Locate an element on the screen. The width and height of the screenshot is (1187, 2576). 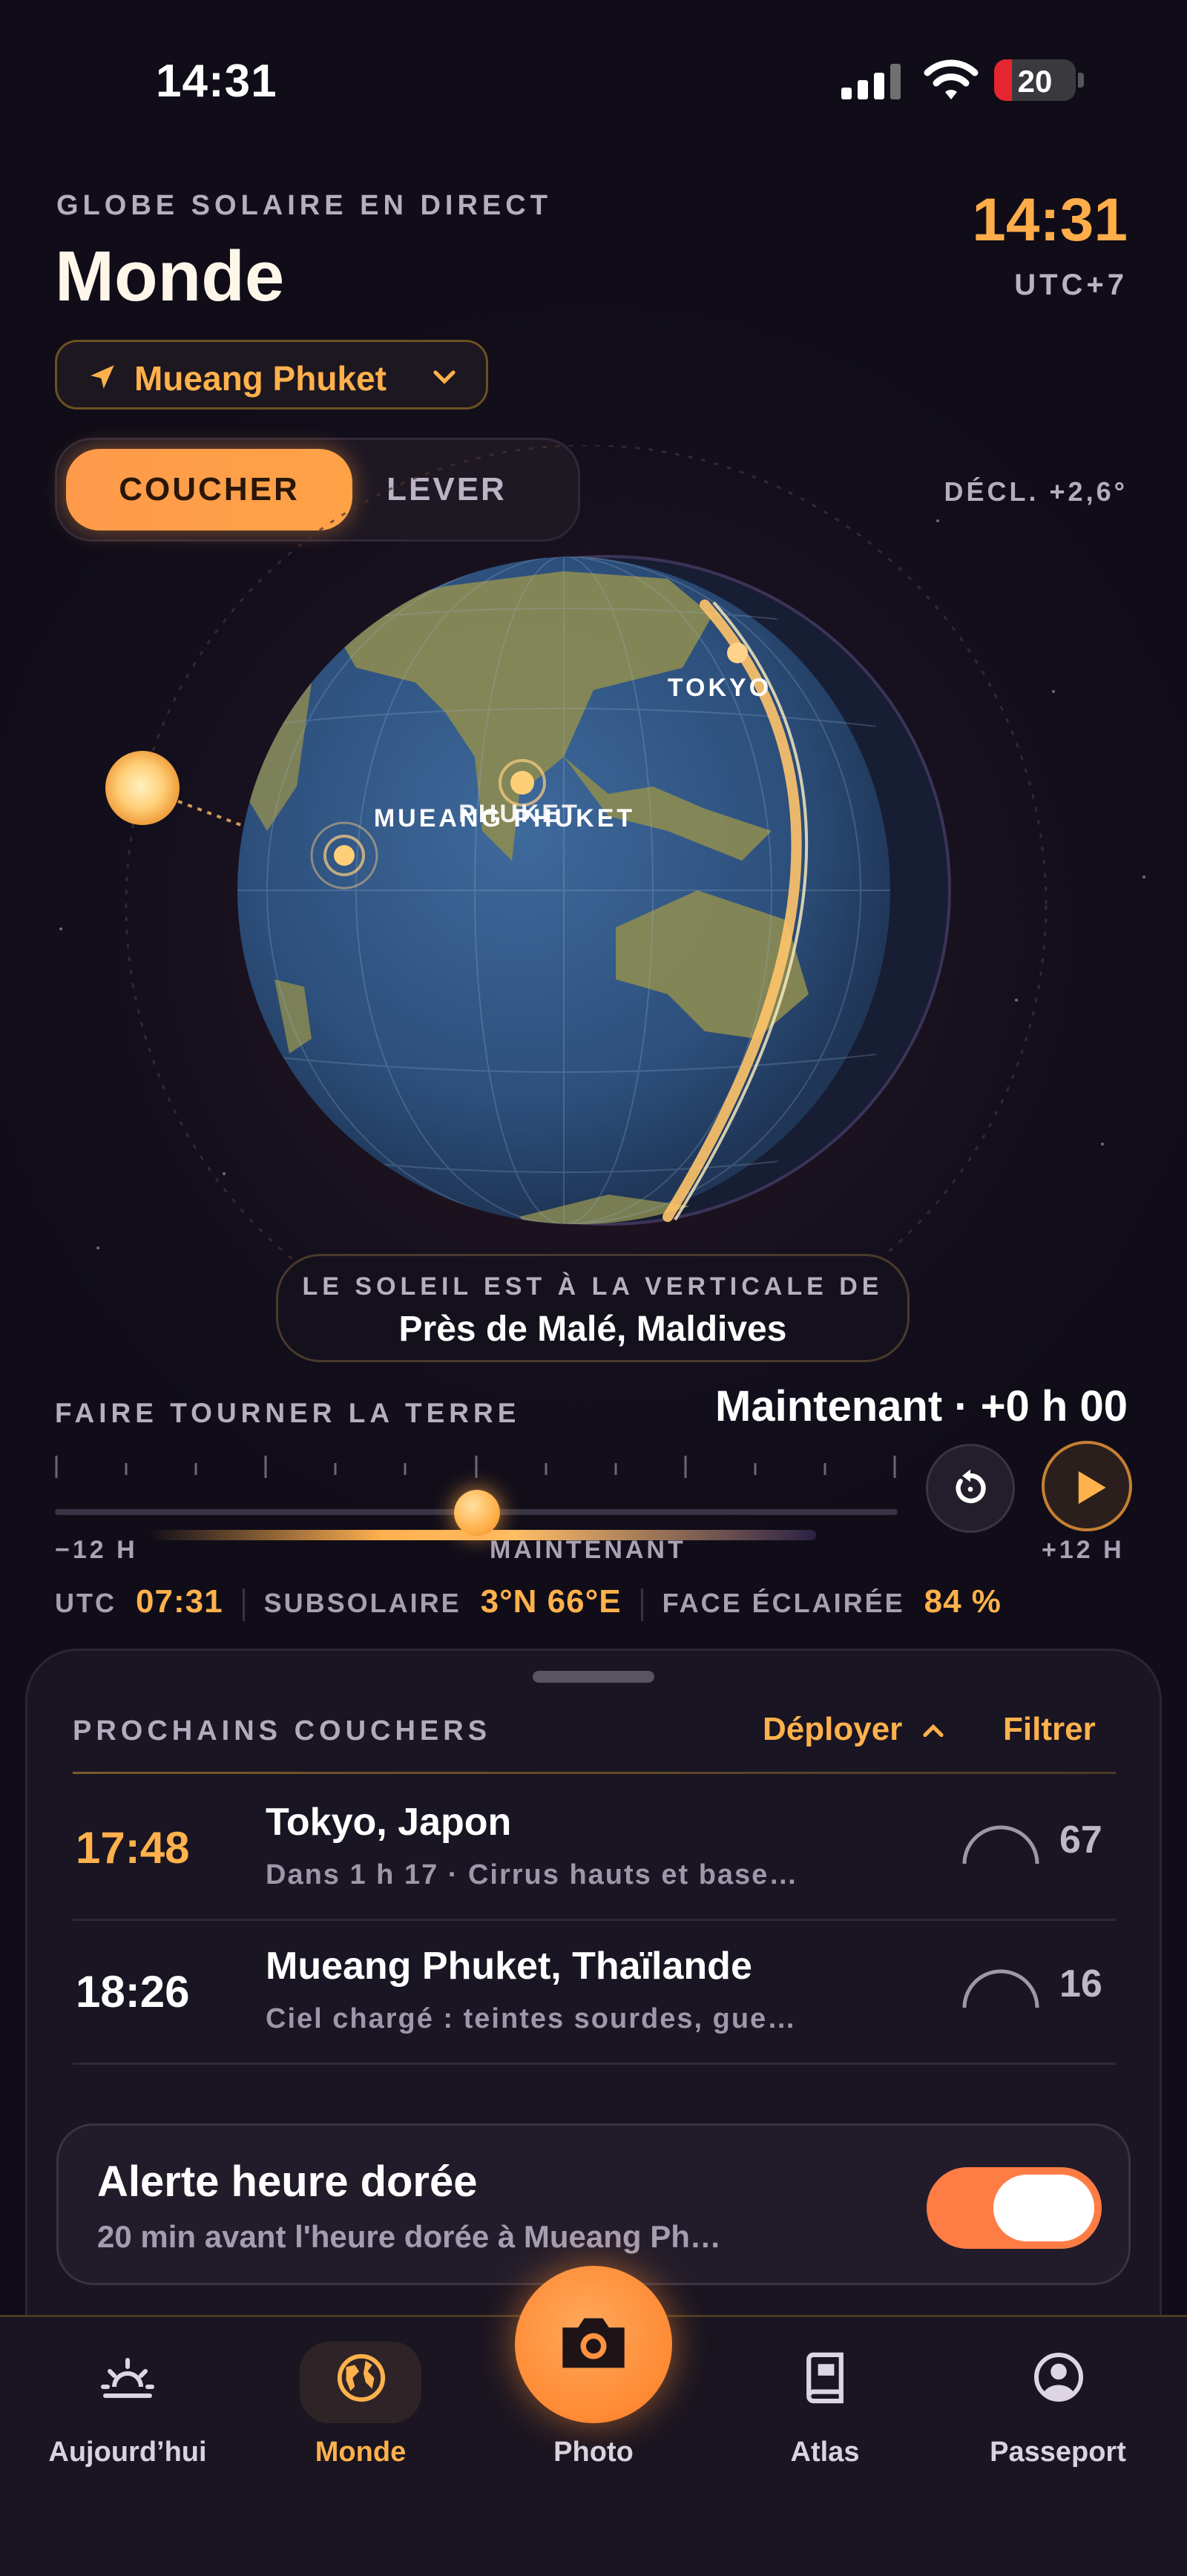
section-divider is located at coordinates (594, 1773).